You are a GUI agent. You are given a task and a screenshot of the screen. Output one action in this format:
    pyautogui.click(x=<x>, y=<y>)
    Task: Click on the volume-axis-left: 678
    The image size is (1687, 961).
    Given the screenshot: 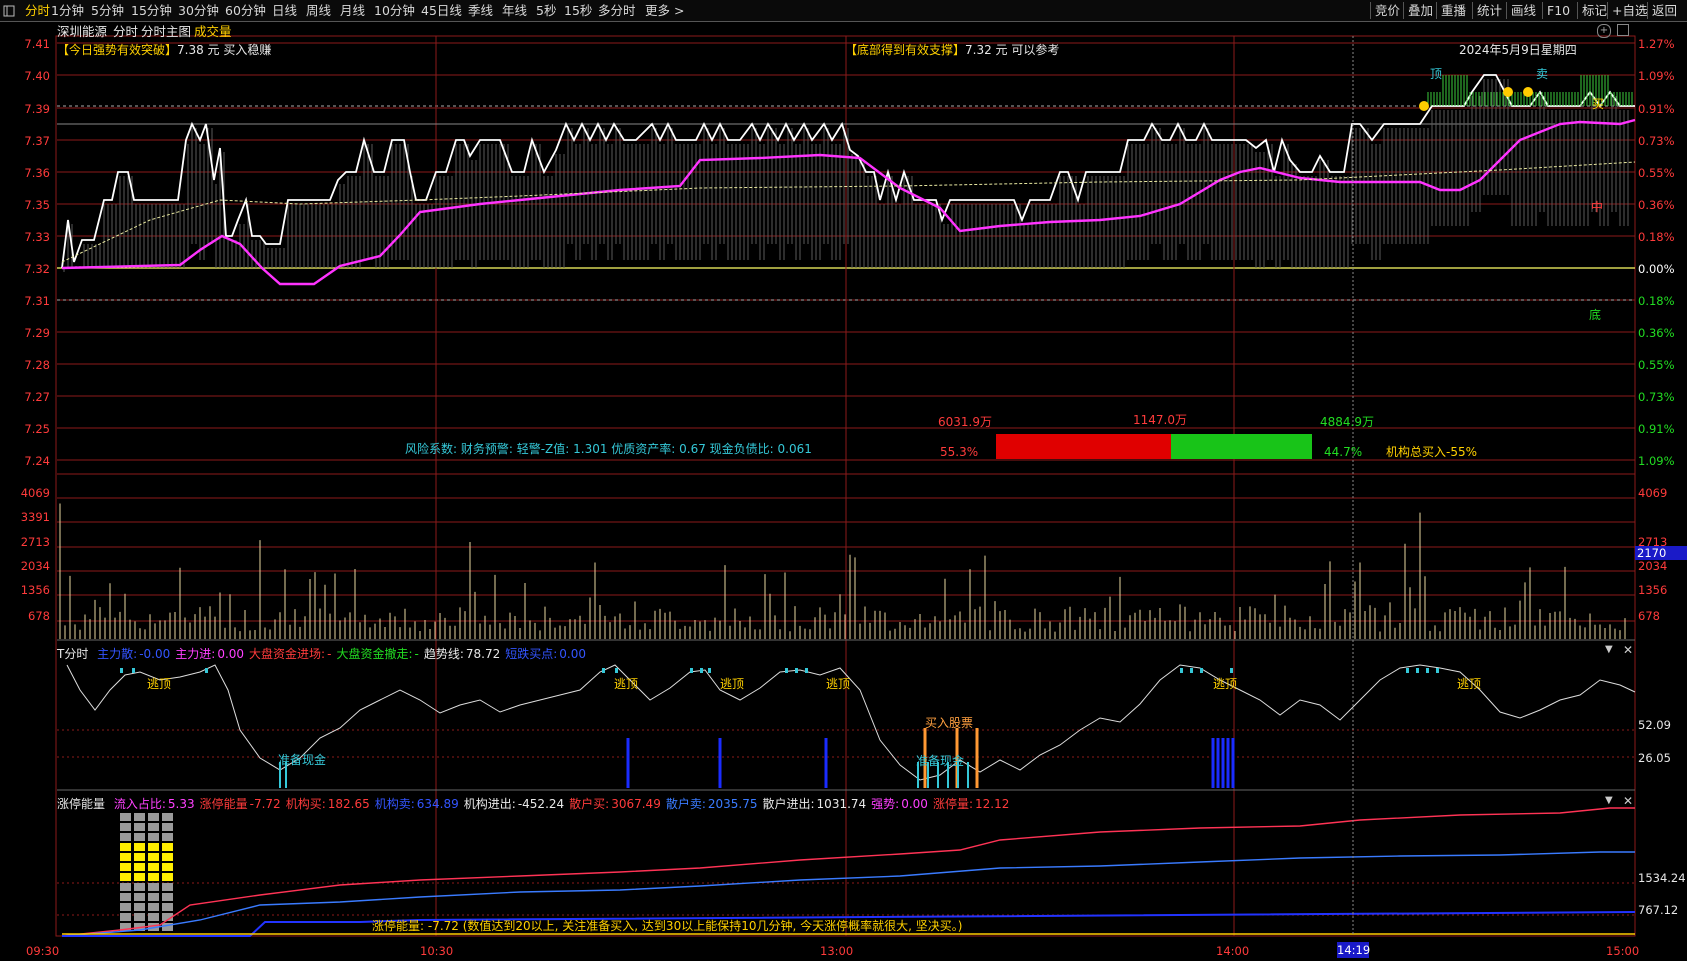 What is the action you would take?
    pyautogui.click(x=39, y=616)
    